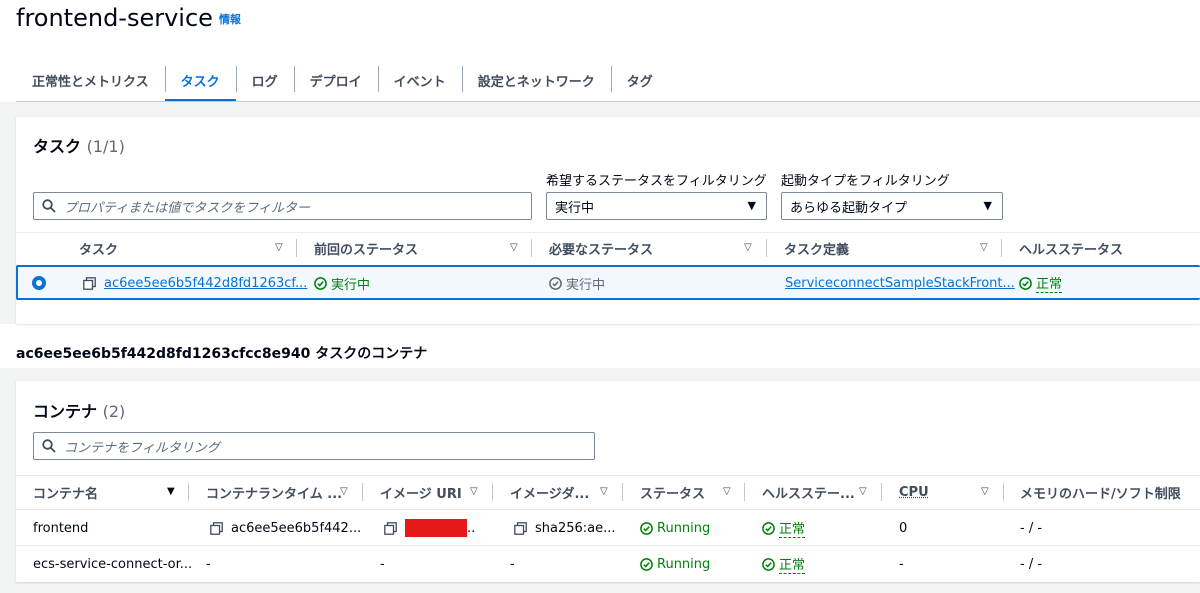 The width and height of the screenshot is (1200, 593). I want to click on container-search-placeholder: コンテナをフィルタリング, so click(142, 448).